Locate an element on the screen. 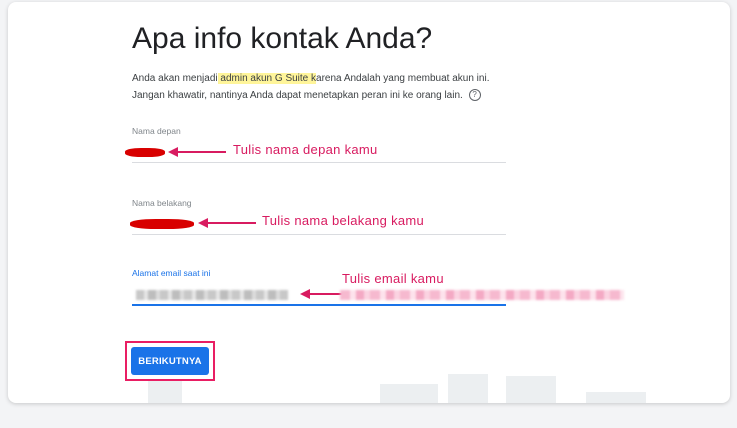 Image resolution: width=737 pixels, height=428 pixels. blurred-email-value is located at coordinates (212, 295).